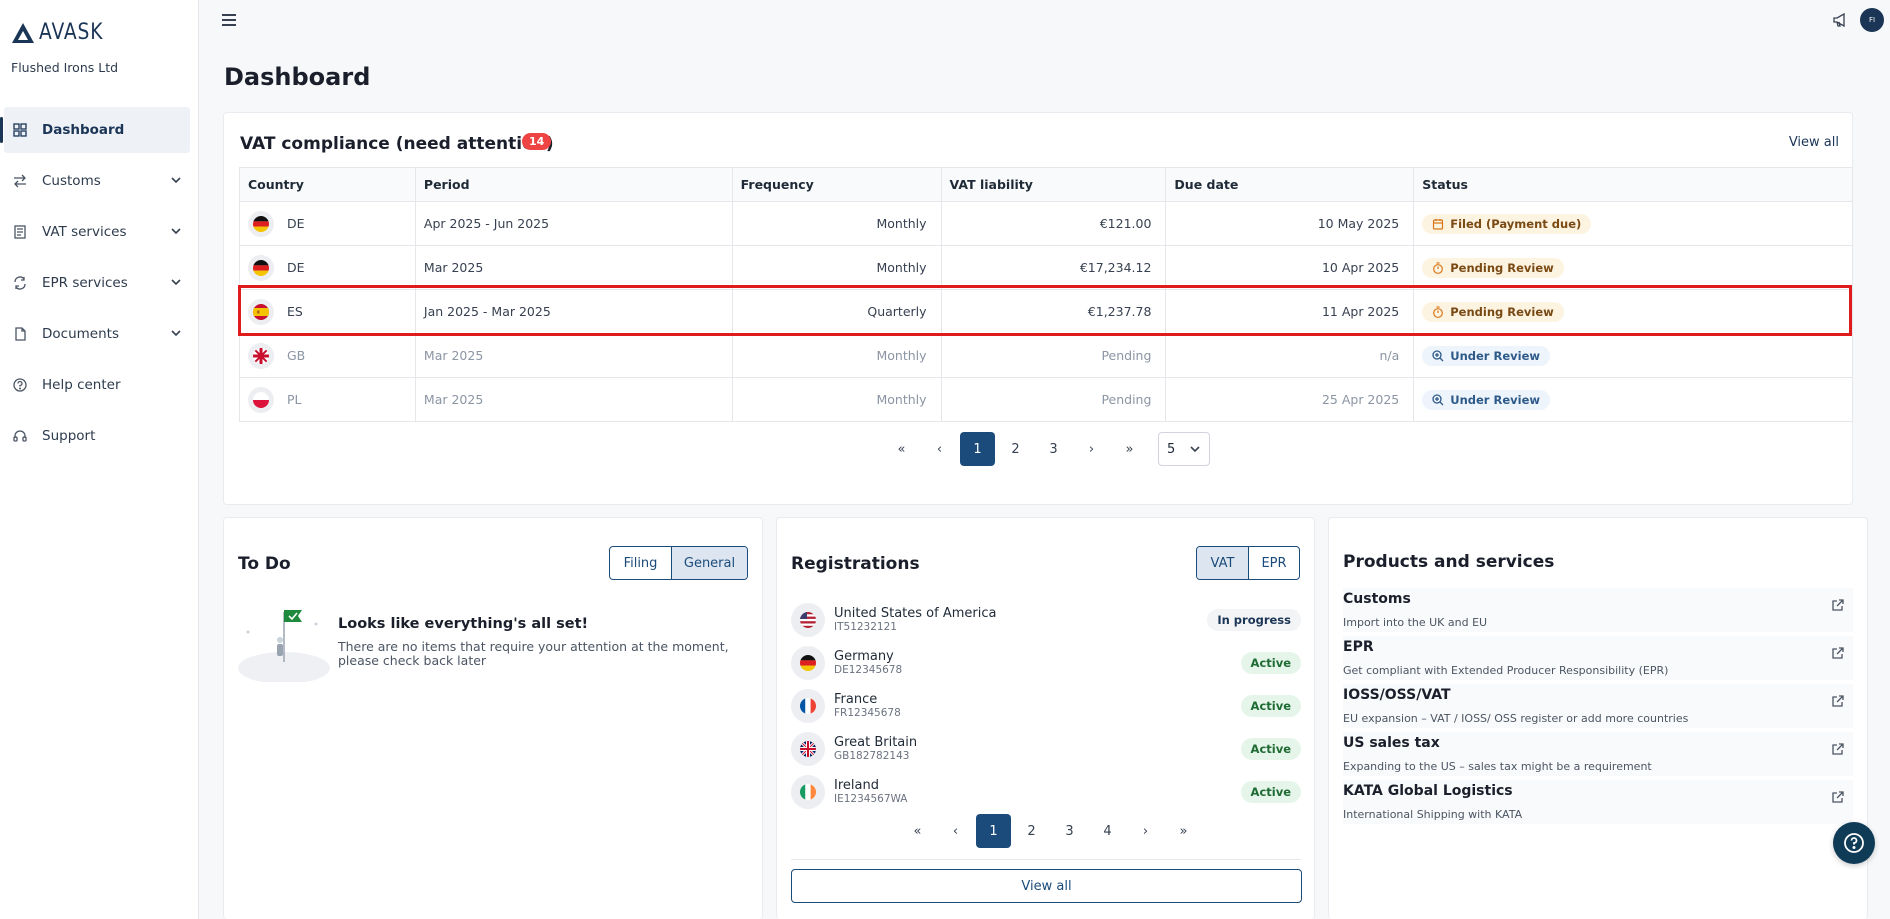  I want to click on logo: AVASK, so click(63, 32).